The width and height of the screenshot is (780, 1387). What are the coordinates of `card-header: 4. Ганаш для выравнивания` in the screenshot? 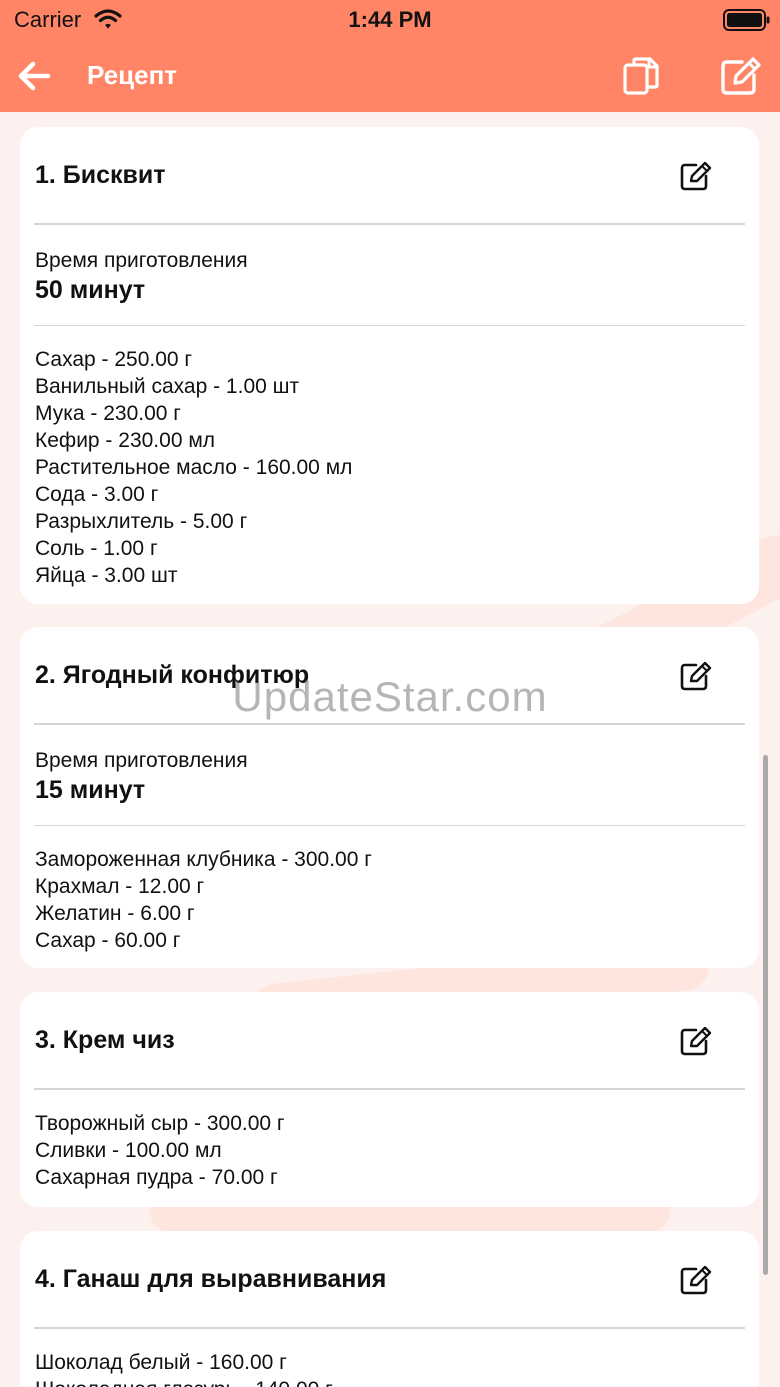 It's located at (389, 1279).